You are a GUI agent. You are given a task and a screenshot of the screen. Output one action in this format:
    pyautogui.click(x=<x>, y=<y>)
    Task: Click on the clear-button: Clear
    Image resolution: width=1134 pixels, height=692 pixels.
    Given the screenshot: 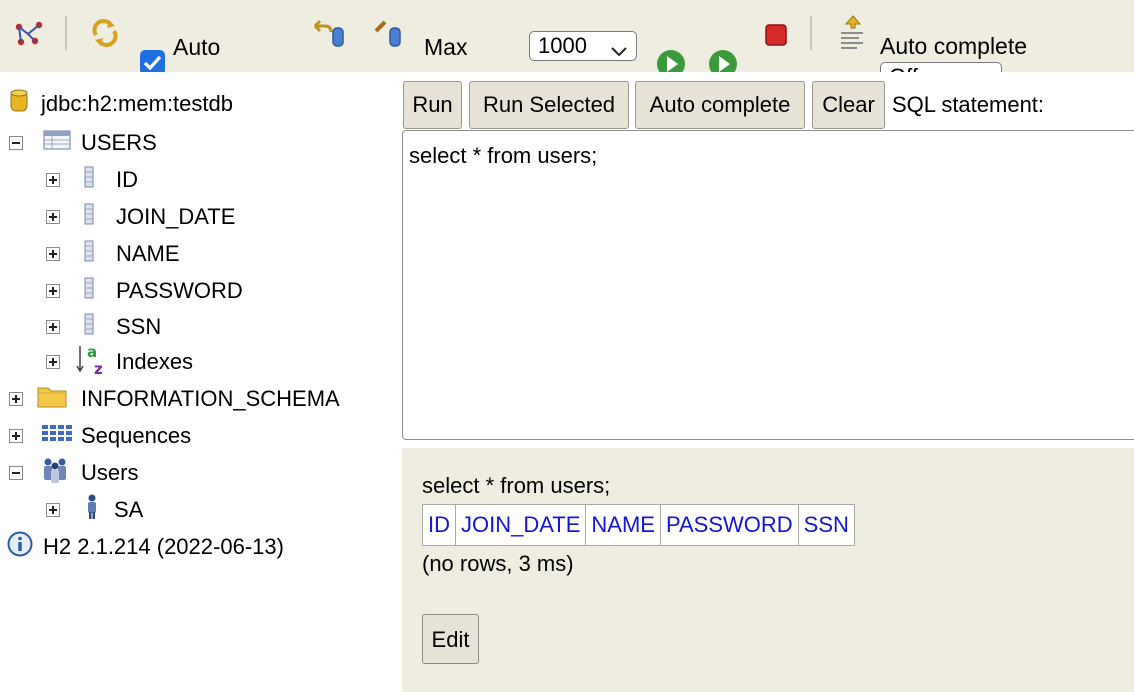 What is the action you would take?
    pyautogui.click(x=848, y=105)
    